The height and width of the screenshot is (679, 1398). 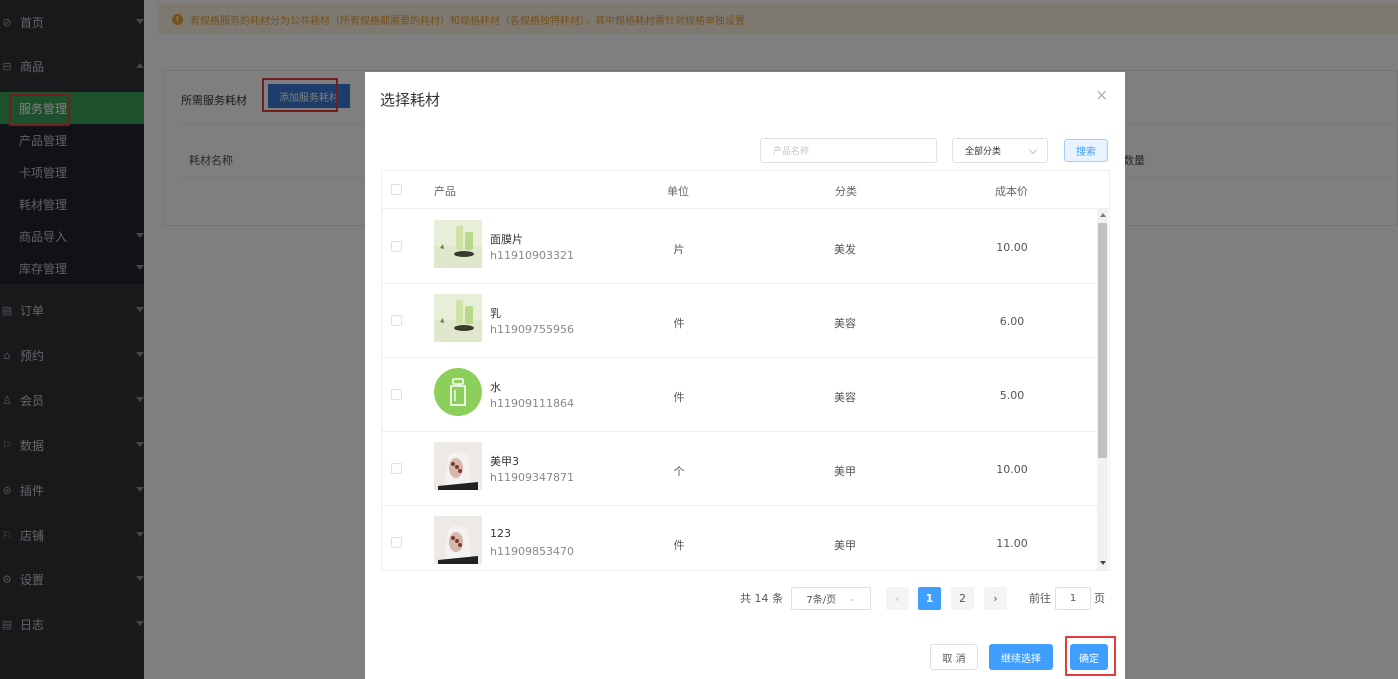 What do you see at coordinates (821, 600) in the screenshot?
I see `page-size-value: 7条/页` at bounding box center [821, 600].